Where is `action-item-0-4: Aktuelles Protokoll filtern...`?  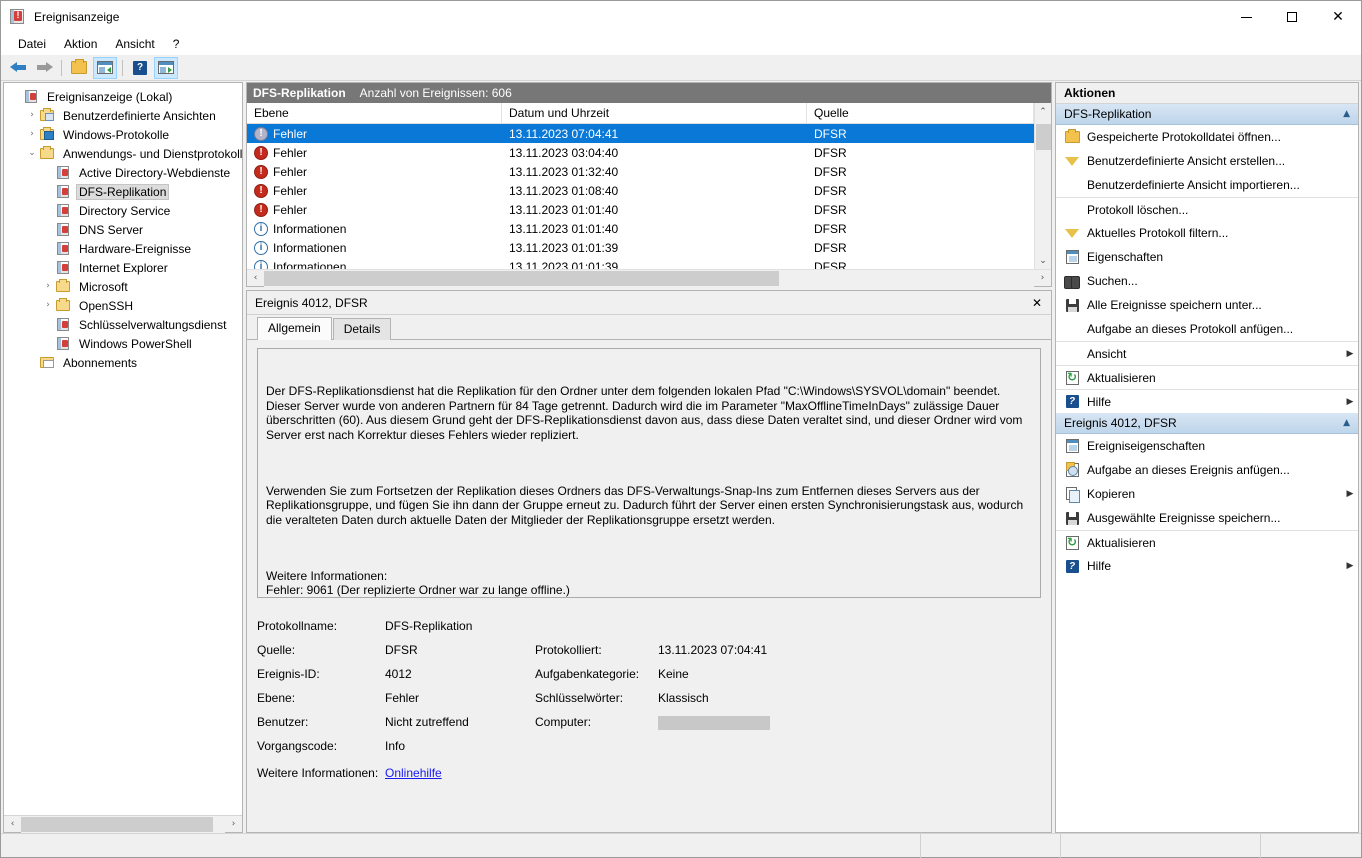
action-item-0-4: Aktuelles Protokoll filtern... is located at coordinates (1207, 233).